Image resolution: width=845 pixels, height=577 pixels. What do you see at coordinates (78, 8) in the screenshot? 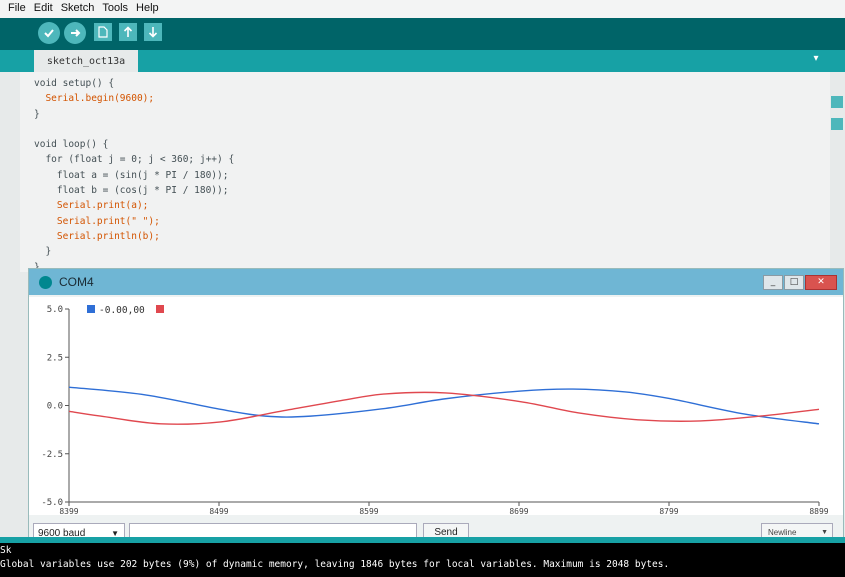
I see `menu-sketch: Sketch` at bounding box center [78, 8].